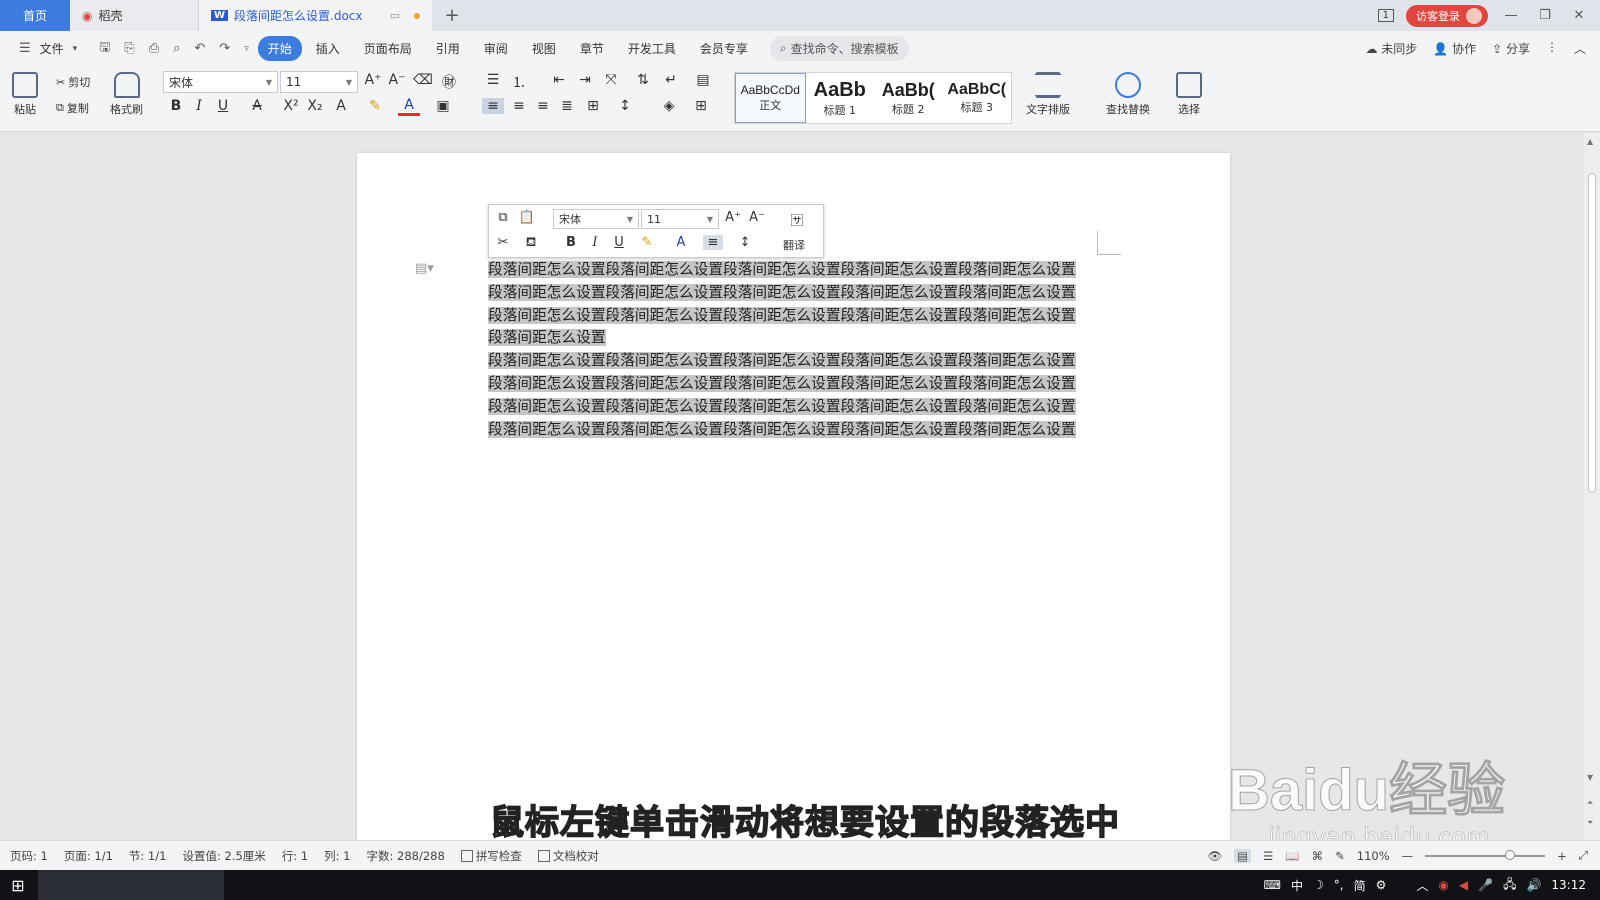 The width and height of the screenshot is (1600, 900). I want to click on app-tray-icon: ◉, so click(1443, 885).